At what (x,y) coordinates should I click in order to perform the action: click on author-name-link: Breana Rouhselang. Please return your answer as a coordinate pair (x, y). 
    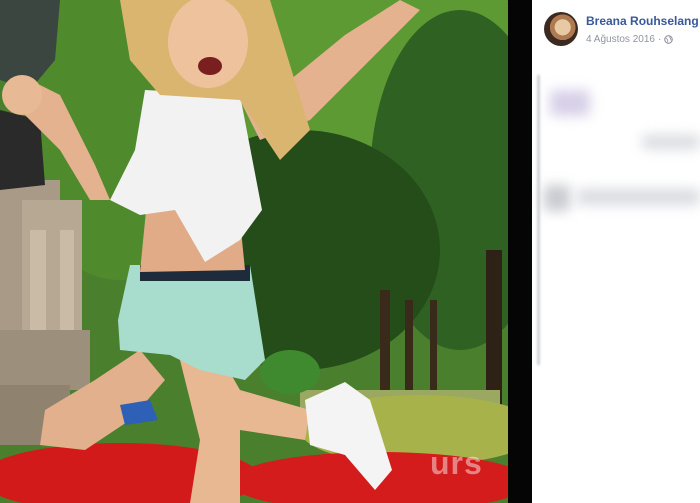
    Looking at the image, I should click on (642, 21).